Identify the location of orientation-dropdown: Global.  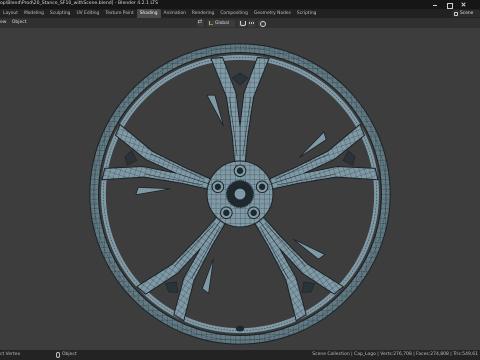
(221, 23).